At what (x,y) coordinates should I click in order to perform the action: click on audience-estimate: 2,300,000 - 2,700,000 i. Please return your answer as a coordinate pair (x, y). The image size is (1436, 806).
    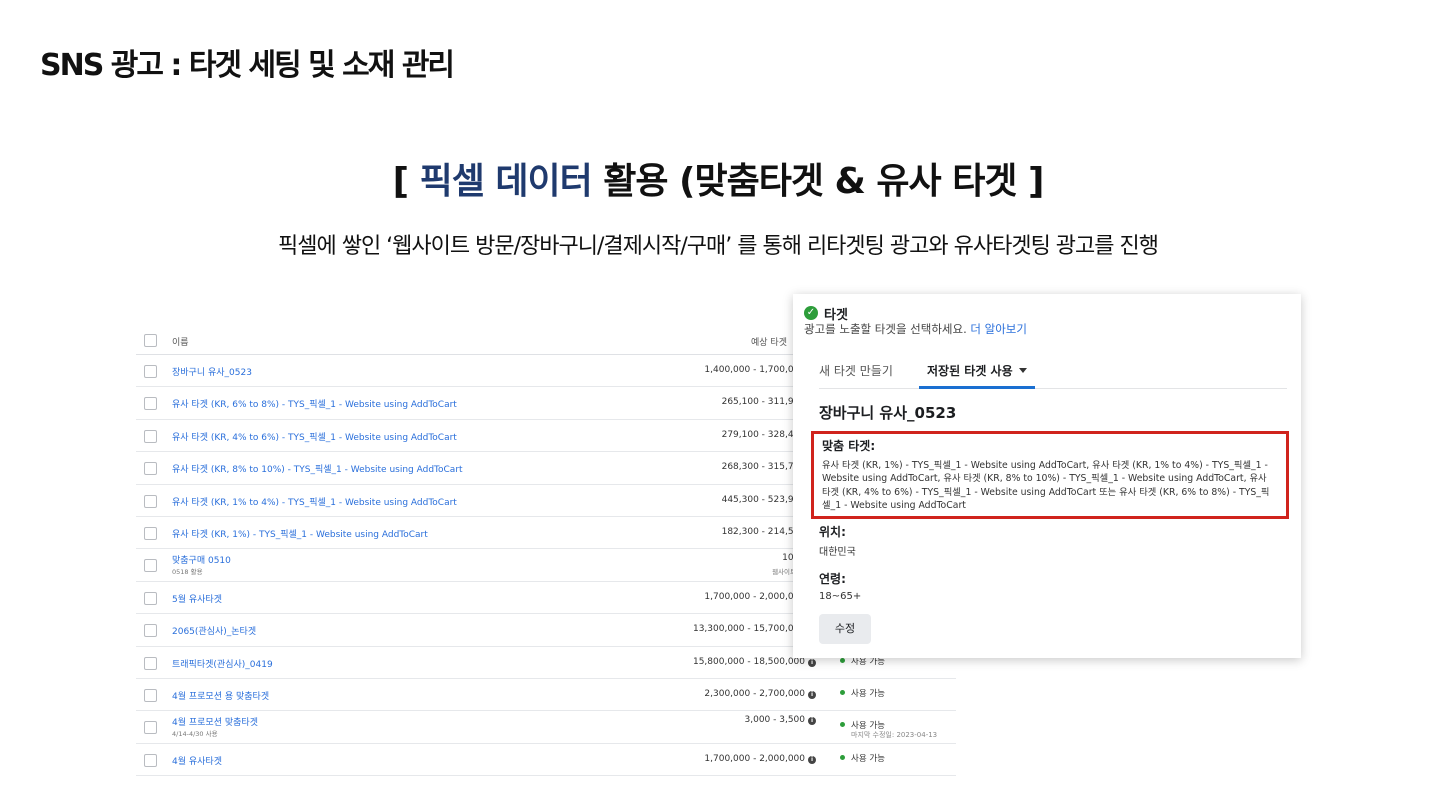
    Looking at the image, I should click on (760, 694).